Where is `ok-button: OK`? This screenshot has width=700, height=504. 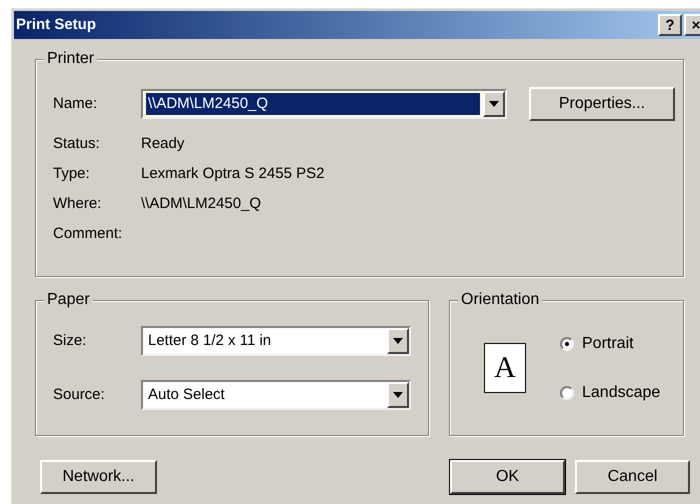
ok-button: OK is located at coordinates (507, 477).